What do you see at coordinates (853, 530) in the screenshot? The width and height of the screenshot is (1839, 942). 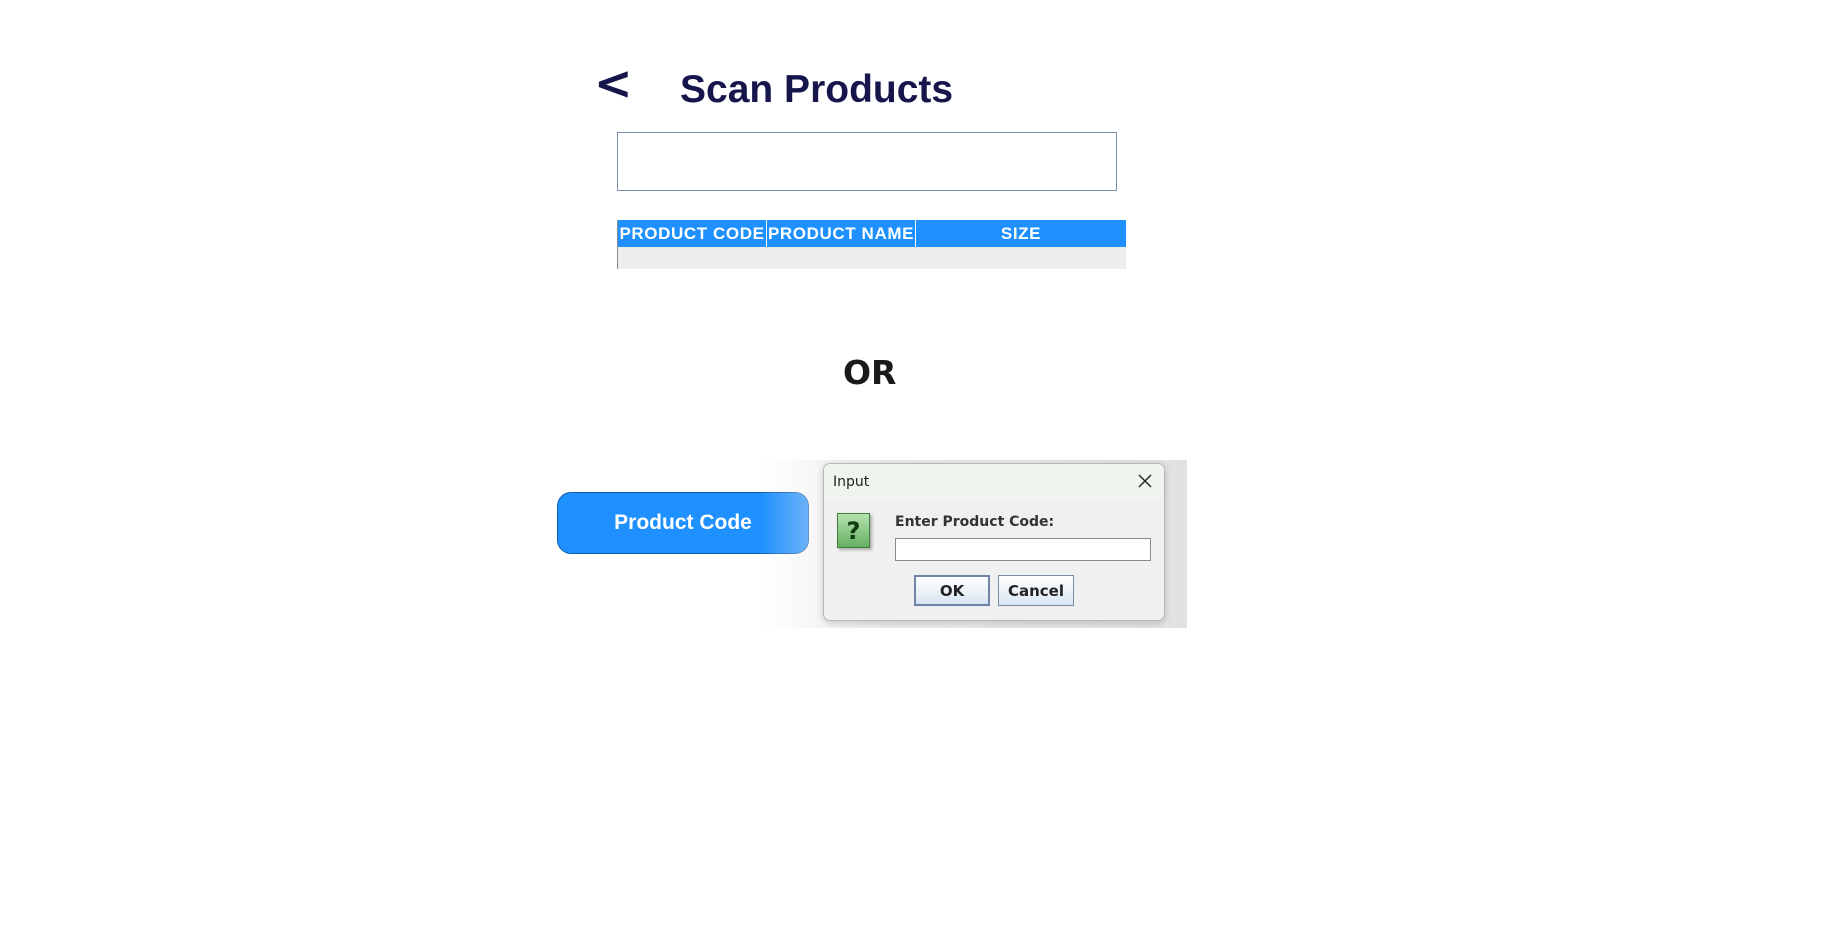 I see `question-icon: ?` at bounding box center [853, 530].